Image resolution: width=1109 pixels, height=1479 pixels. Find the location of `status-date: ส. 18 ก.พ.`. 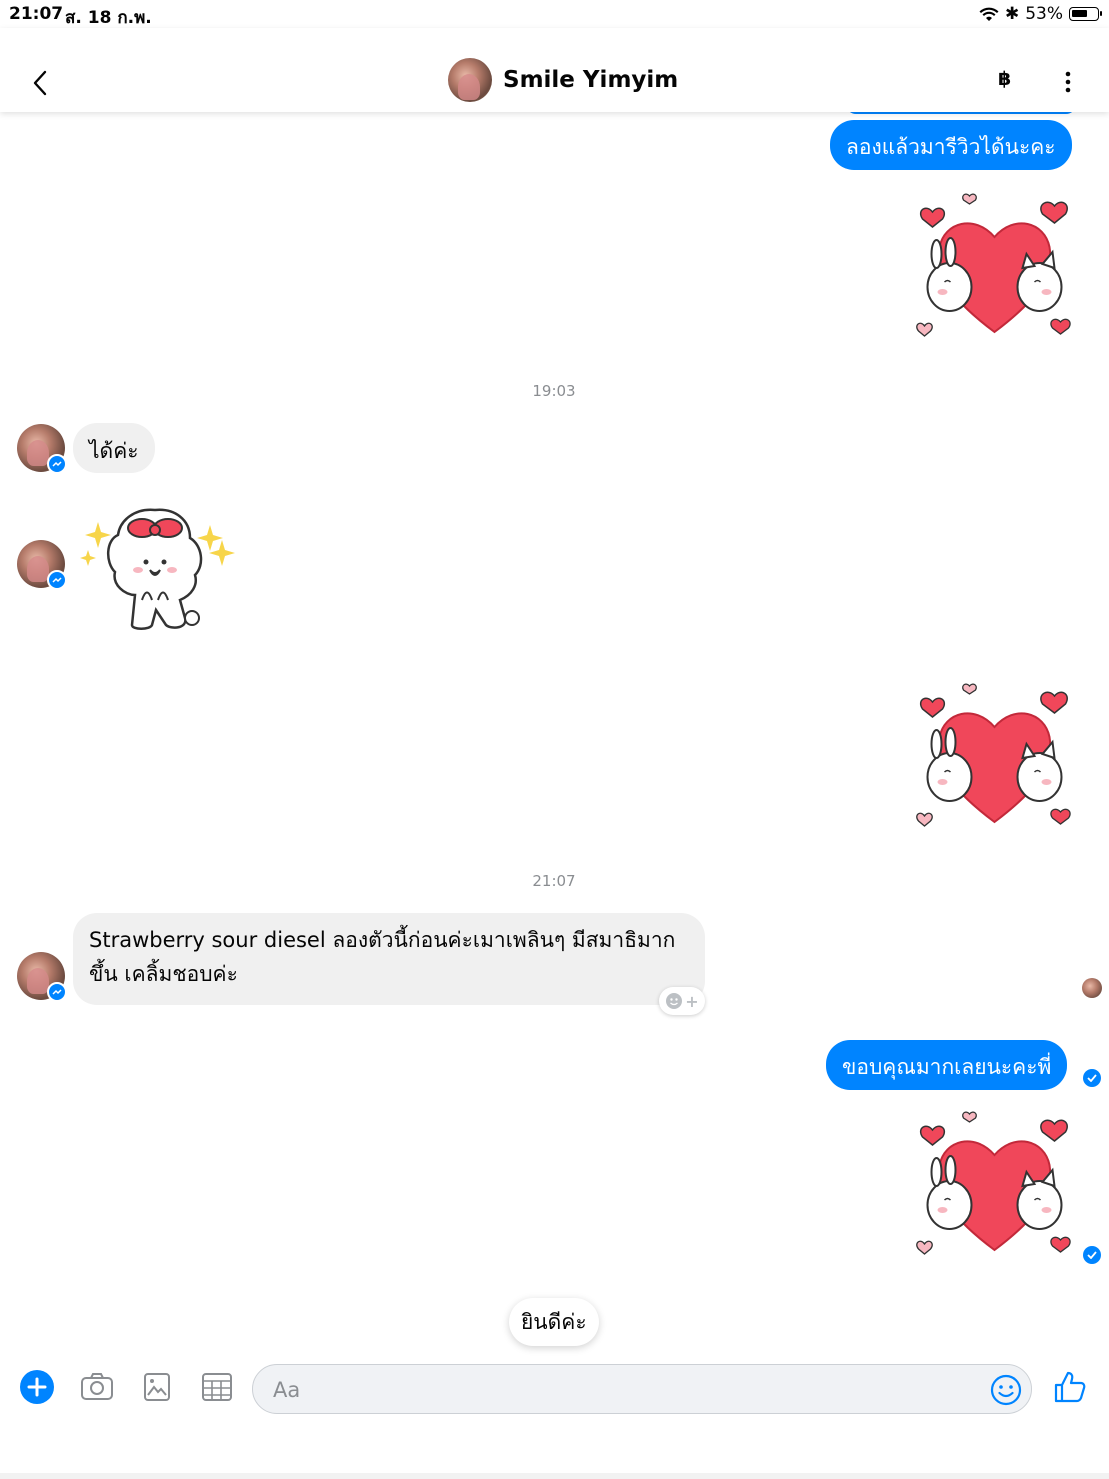

status-date: ส. 18 ก.พ. is located at coordinates (108, 18).